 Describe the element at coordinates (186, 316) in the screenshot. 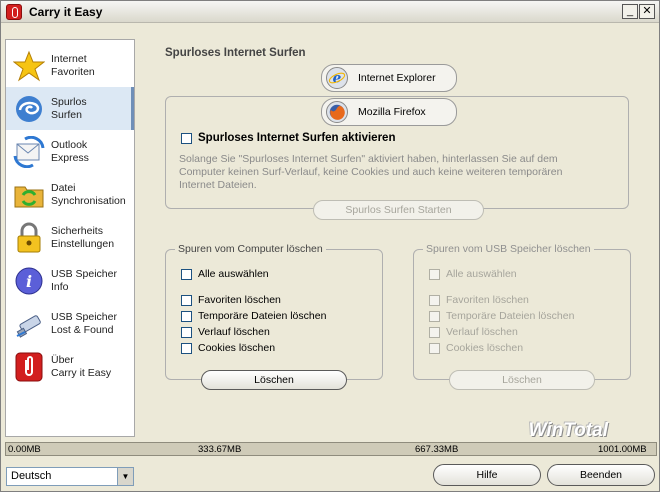

I see `computer-temp-files-checkbox` at that location.